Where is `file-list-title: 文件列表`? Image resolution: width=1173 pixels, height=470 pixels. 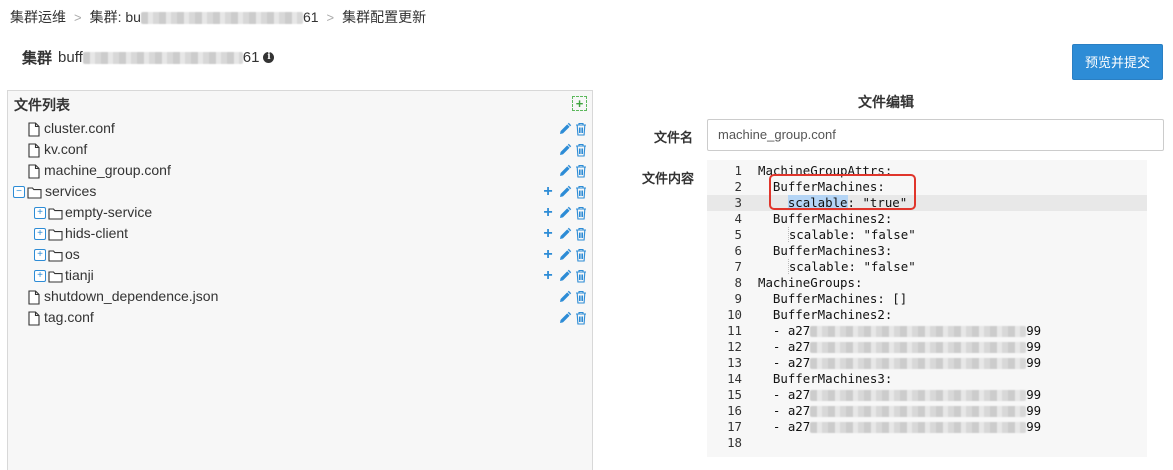 file-list-title: 文件列表 is located at coordinates (42, 105).